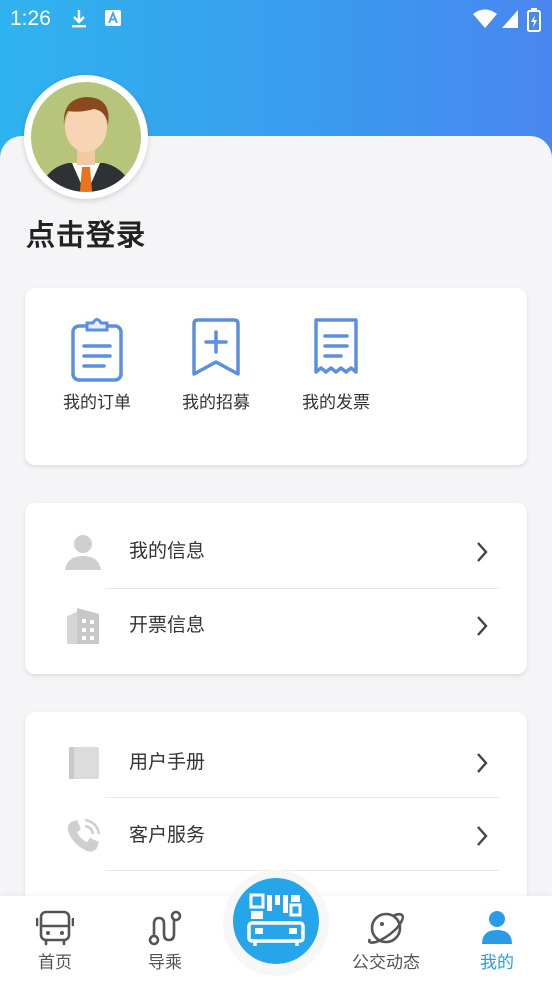  Describe the element at coordinates (30, 18) in the screenshot. I see `status-time: 1:26` at that location.